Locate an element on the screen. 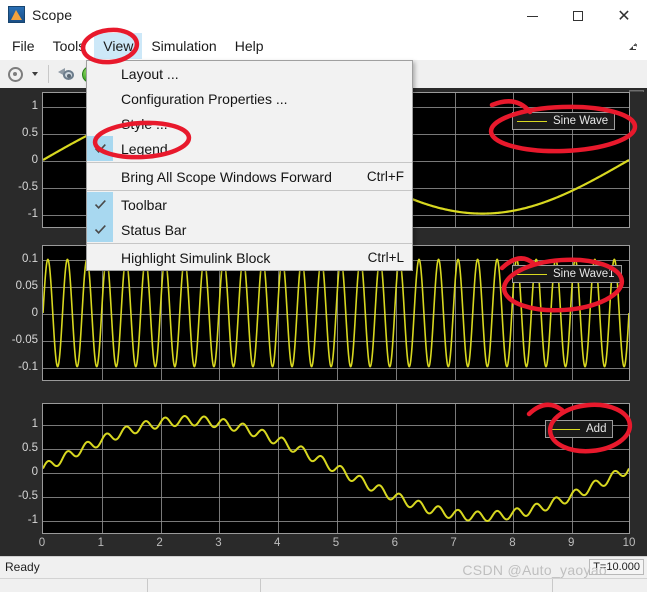  window-title: Scope is located at coordinates (52, 14).